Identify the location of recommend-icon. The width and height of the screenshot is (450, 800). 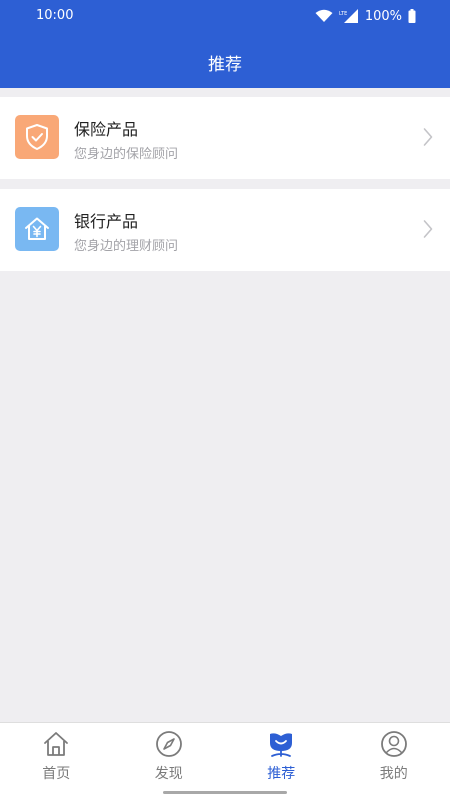
(281, 745).